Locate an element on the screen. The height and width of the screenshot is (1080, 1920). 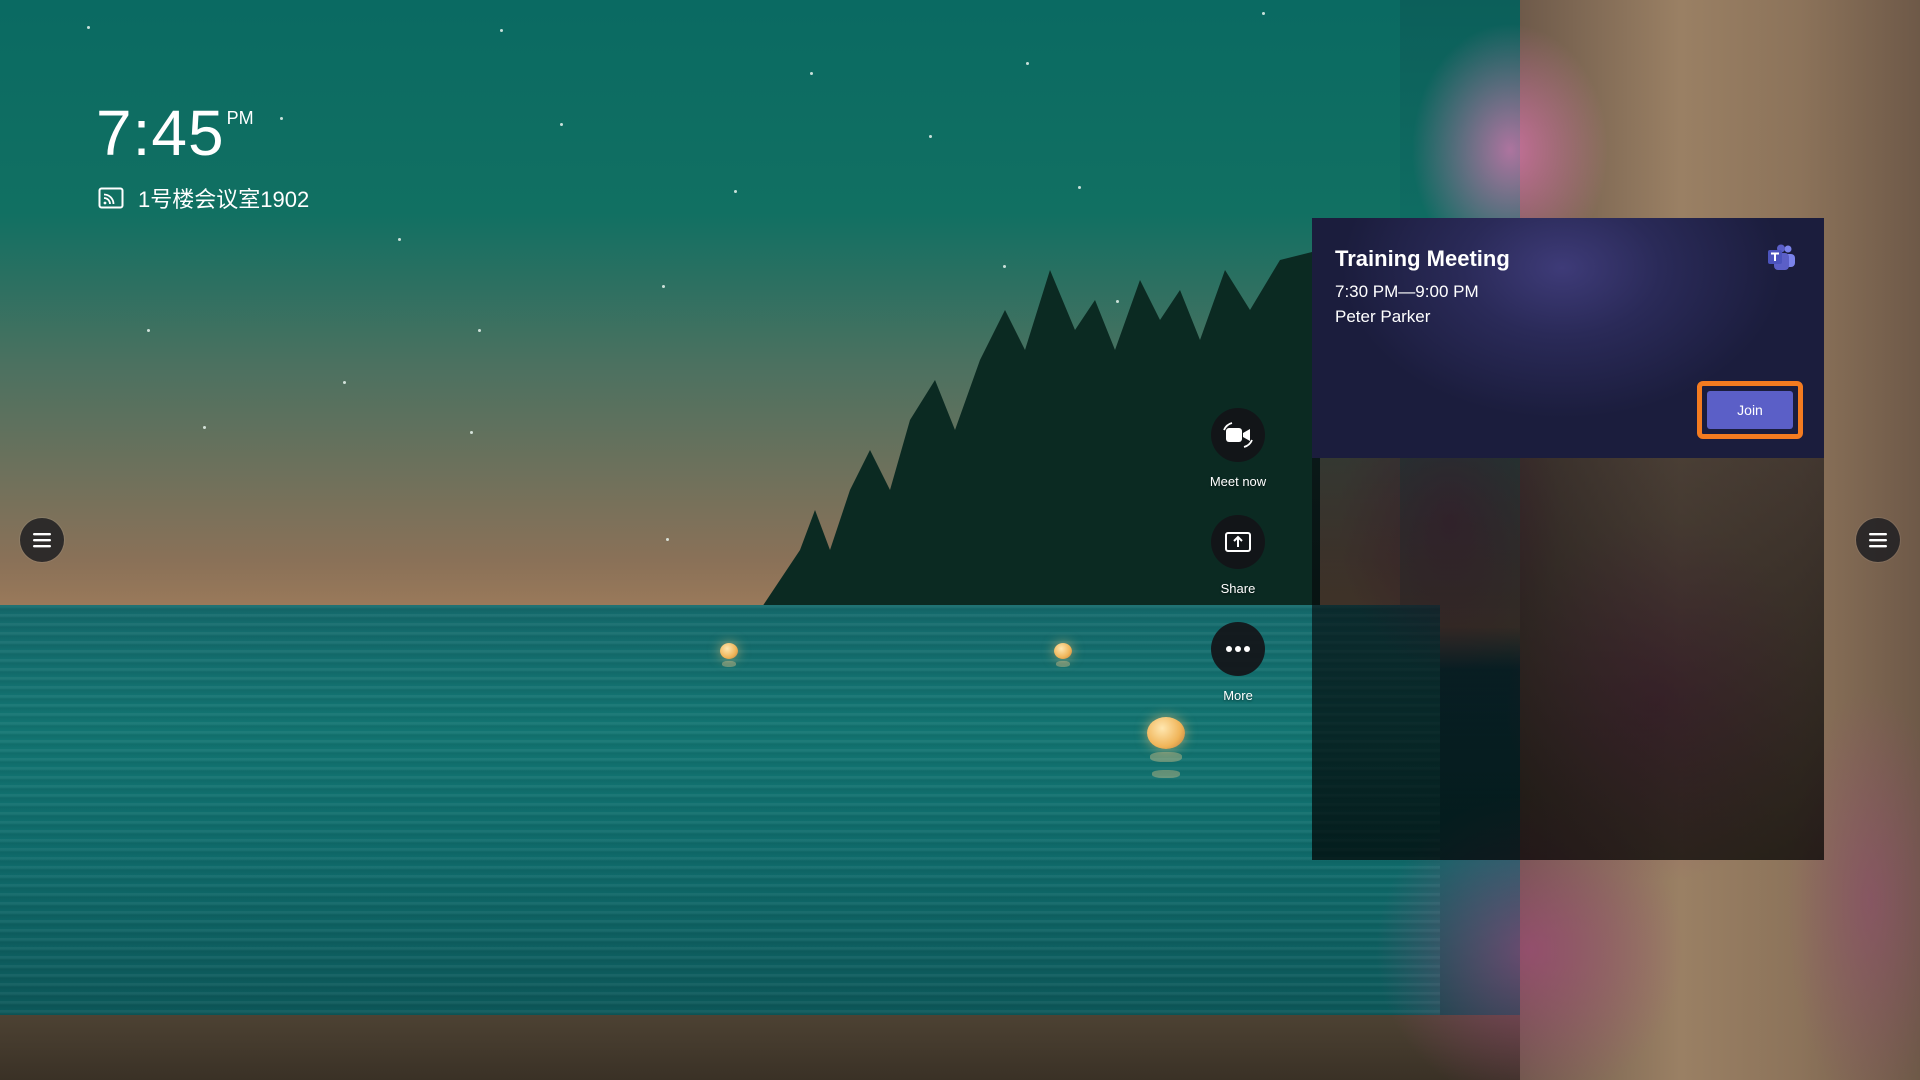
meet-now-label: Meet now is located at coordinates (1238, 481).